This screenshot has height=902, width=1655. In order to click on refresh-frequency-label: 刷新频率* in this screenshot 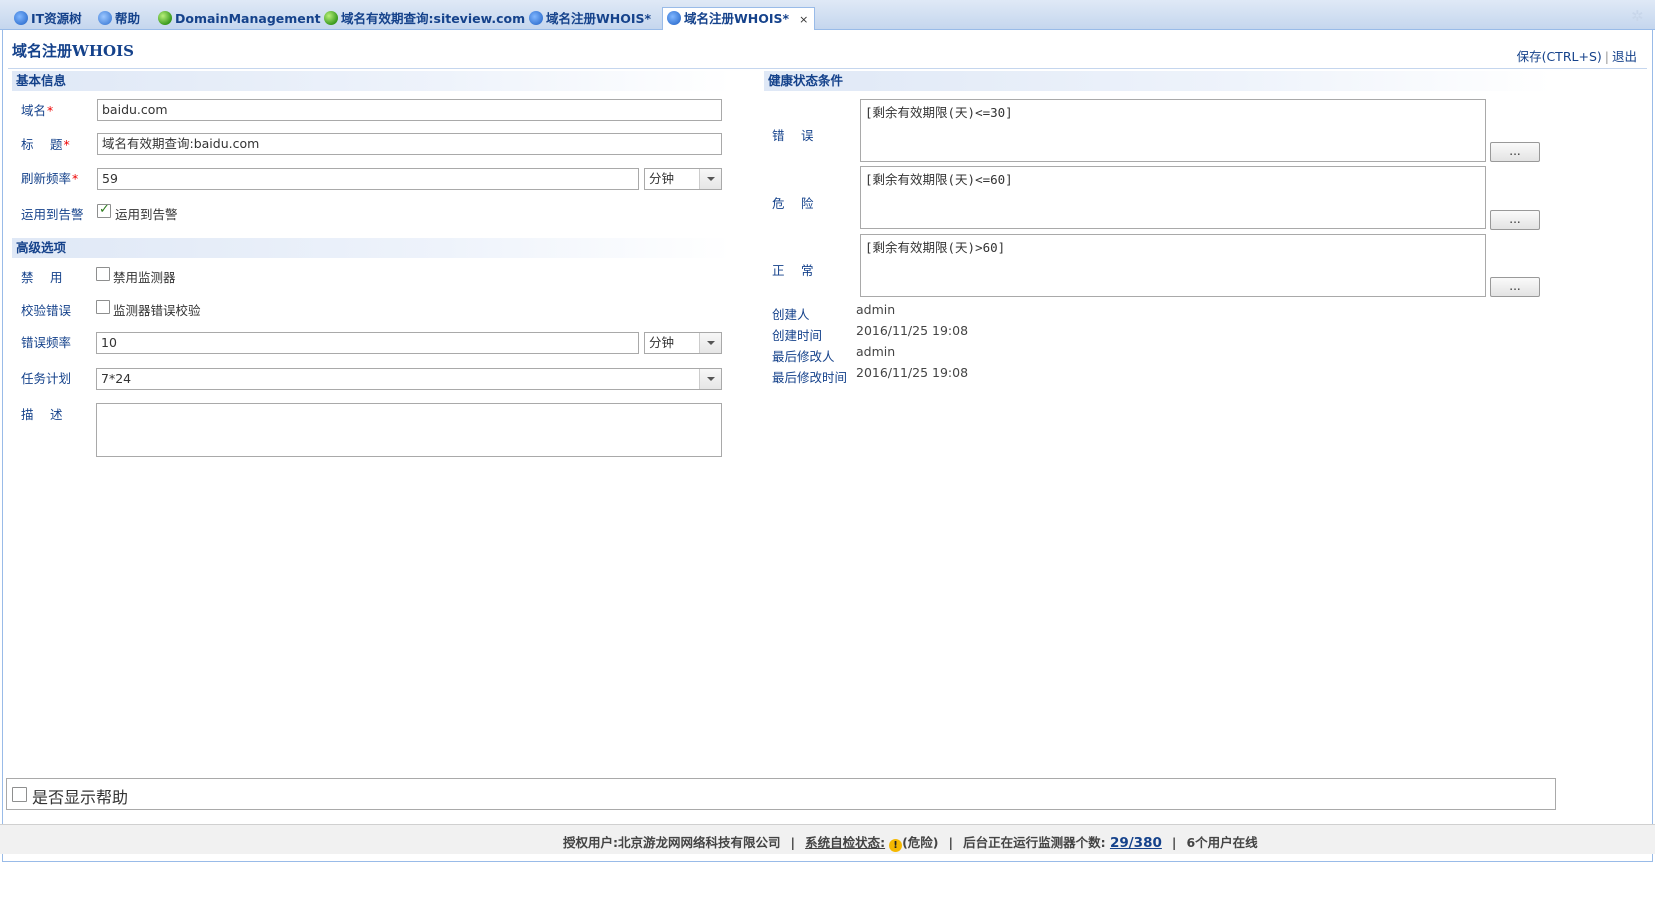, I will do `click(49, 177)`.